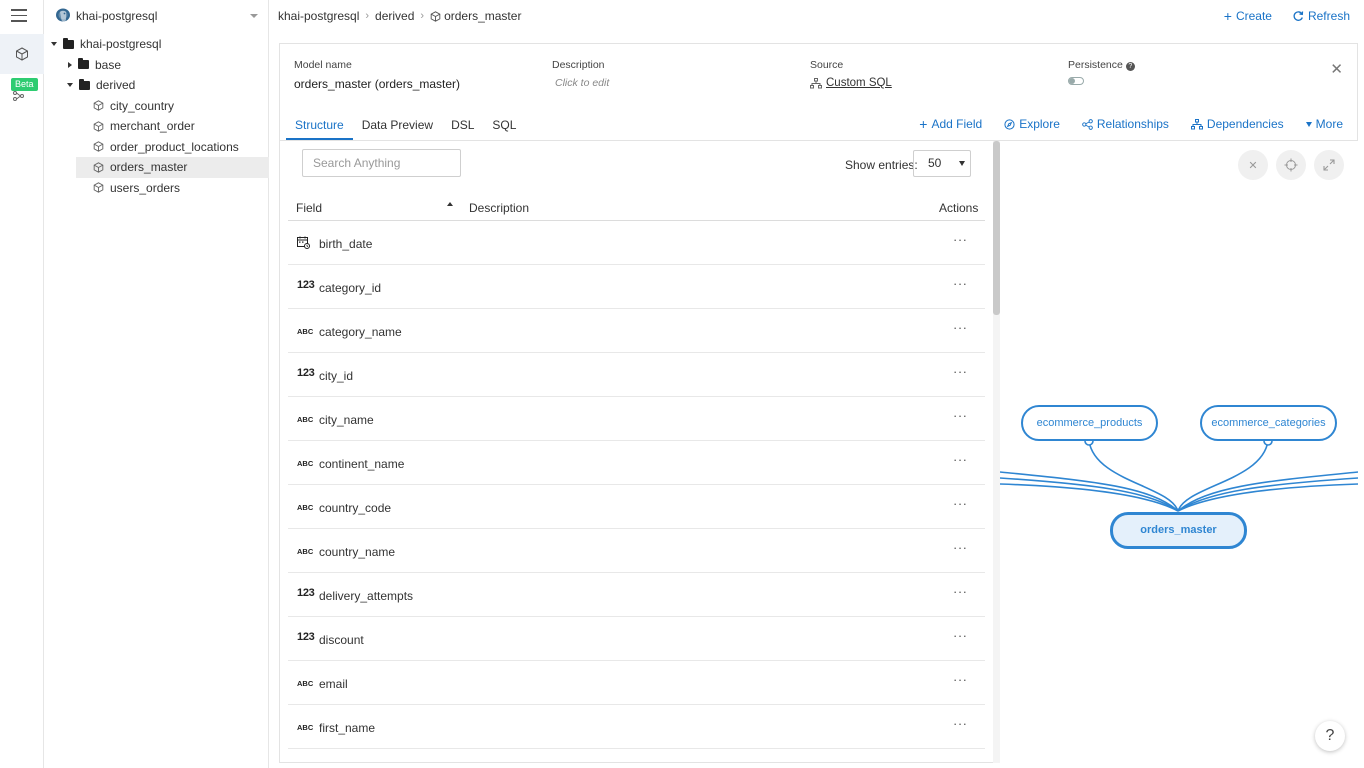  Describe the element at coordinates (347, 728) in the screenshot. I see `field-name: first_name` at that location.